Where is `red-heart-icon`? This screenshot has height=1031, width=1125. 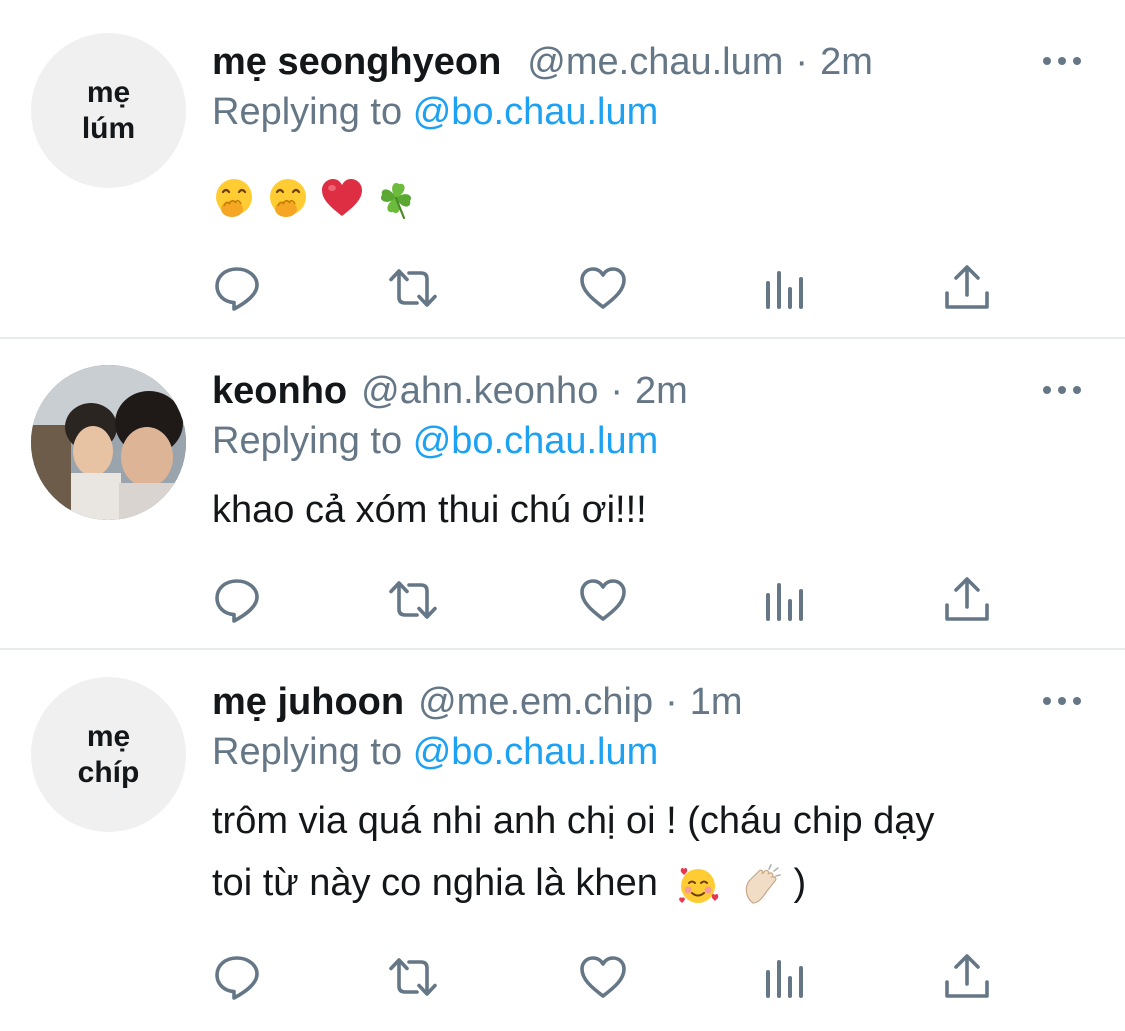
red-heart-icon is located at coordinates (342, 198).